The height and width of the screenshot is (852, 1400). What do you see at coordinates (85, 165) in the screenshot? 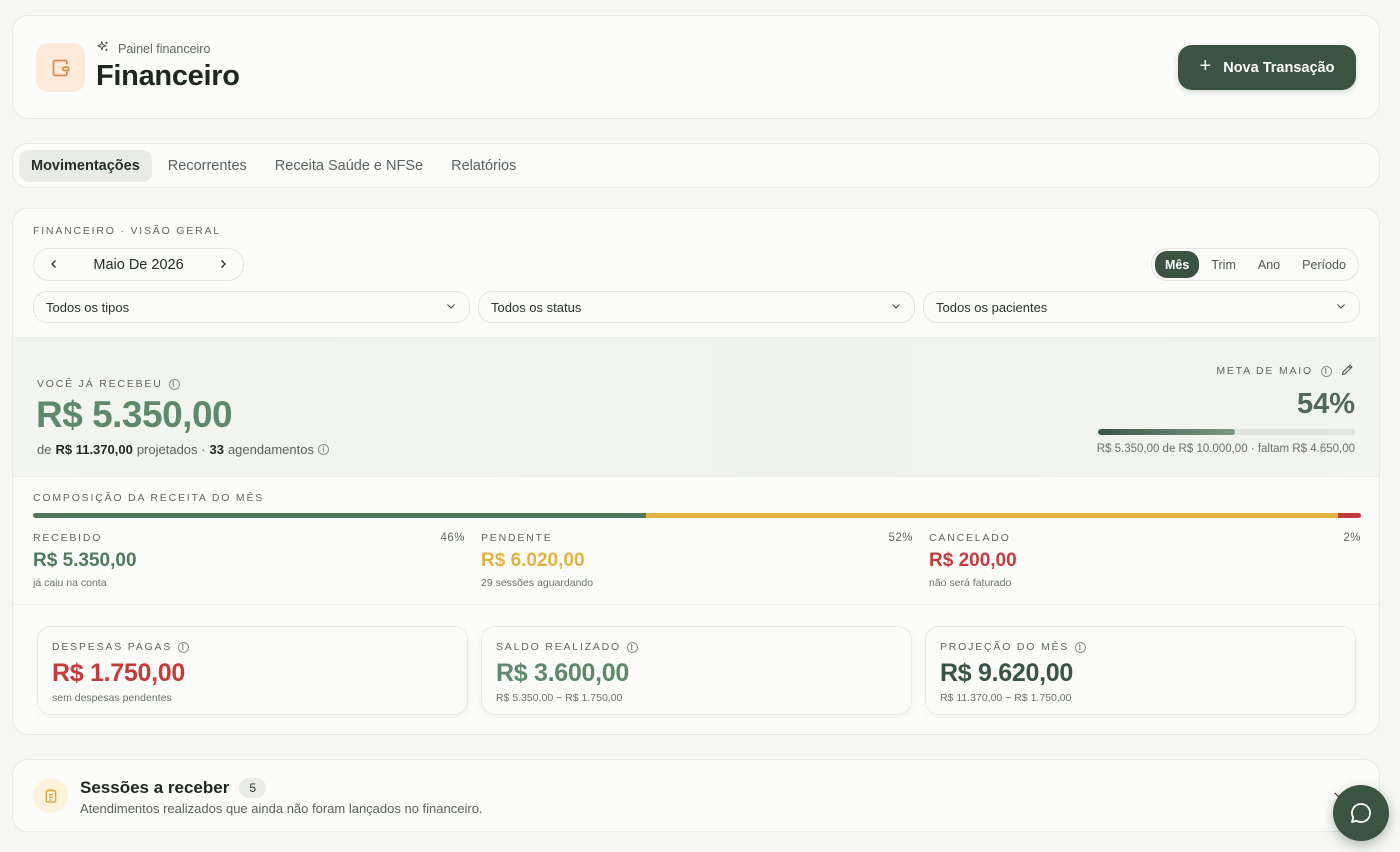
I see `tab-movimentacoes: Movimentações` at bounding box center [85, 165].